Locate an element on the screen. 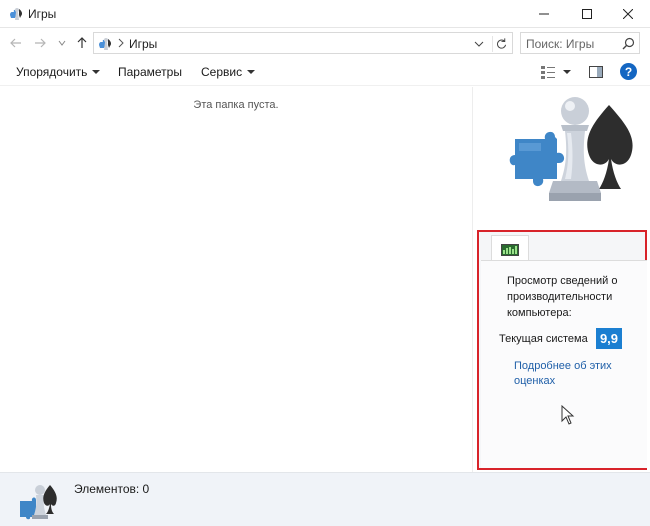 The image size is (650, 526). forward-arrow-icon is located at coordinates (40, 43).